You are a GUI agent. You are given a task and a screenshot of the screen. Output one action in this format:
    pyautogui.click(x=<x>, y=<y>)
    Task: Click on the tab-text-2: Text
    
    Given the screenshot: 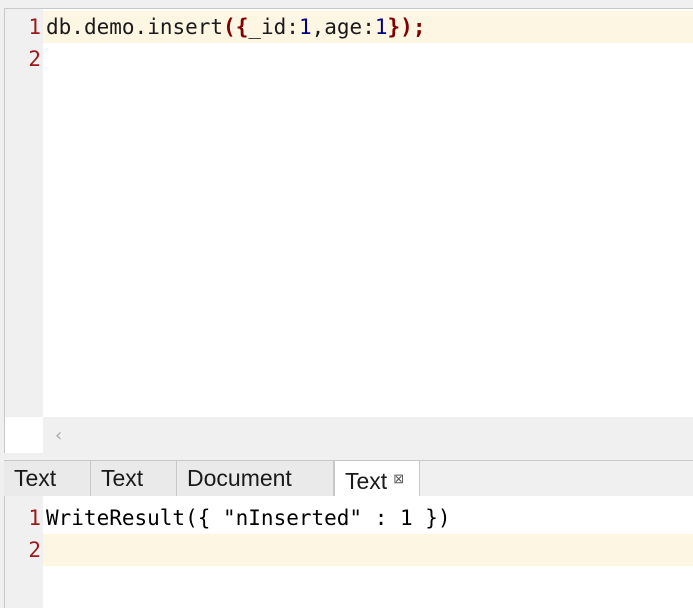 What is the action you would take?
    pyautogui.click(x=134, y=478)
    